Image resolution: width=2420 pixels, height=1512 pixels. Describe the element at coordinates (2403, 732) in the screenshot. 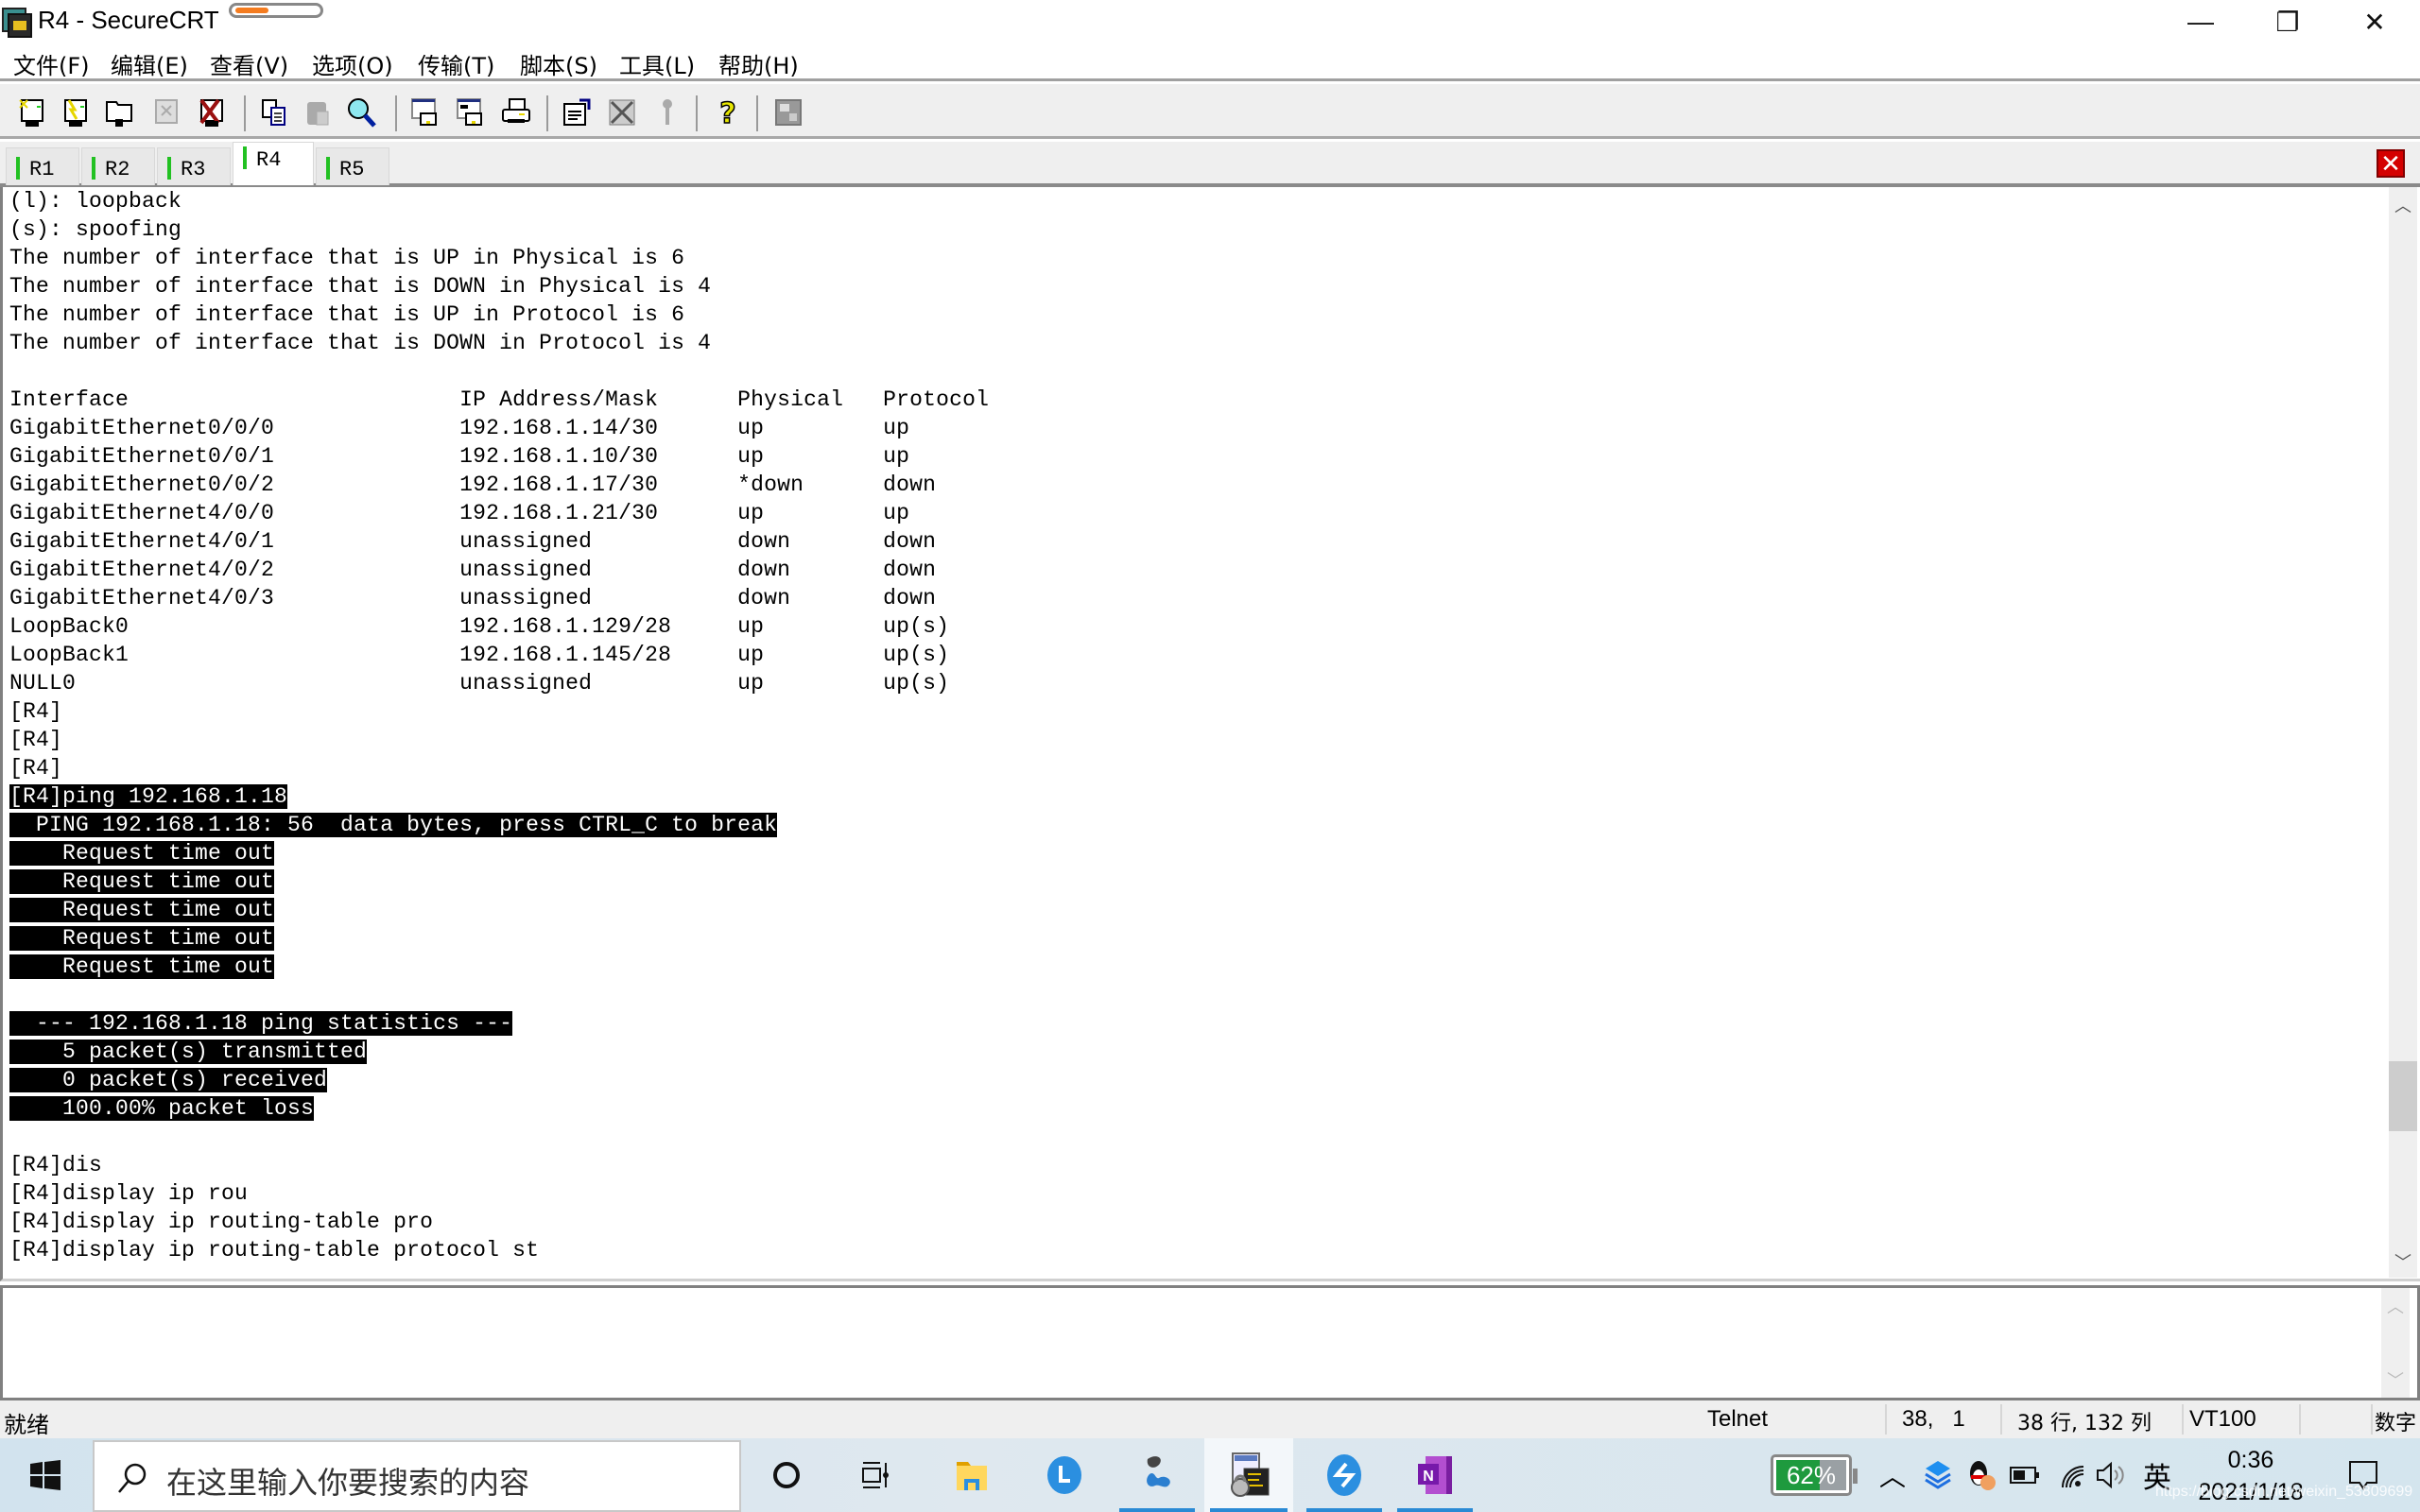

I see `terminal-scrollbar: ︿ ﹀` at that location.